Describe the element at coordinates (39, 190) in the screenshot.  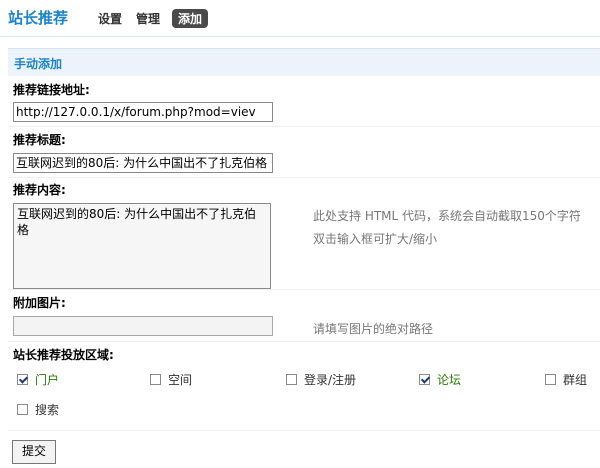
I see `content-label: 推荐内容:` at that location.